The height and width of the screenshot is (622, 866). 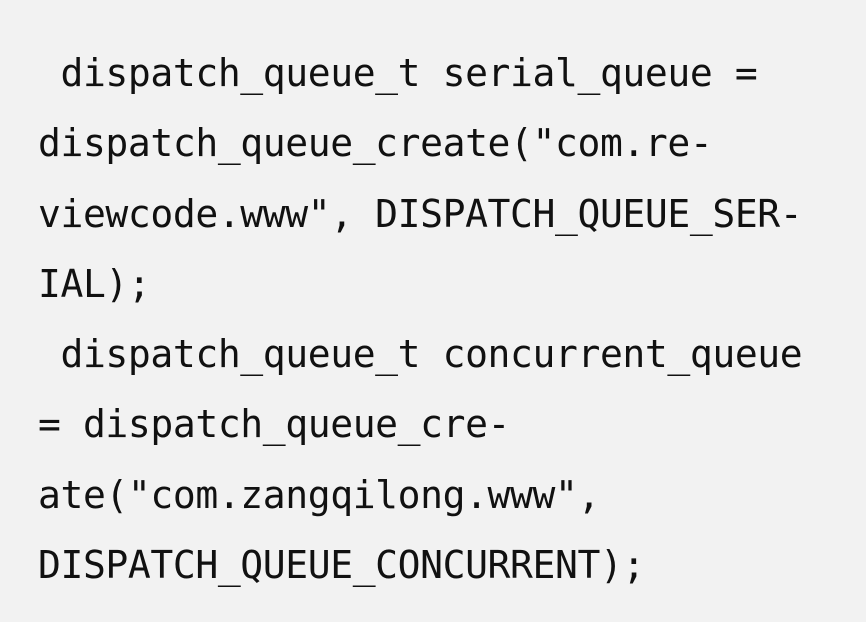 I want to click on code-line: ate("com.zangqilong.www",, so click(x=319, y=494).